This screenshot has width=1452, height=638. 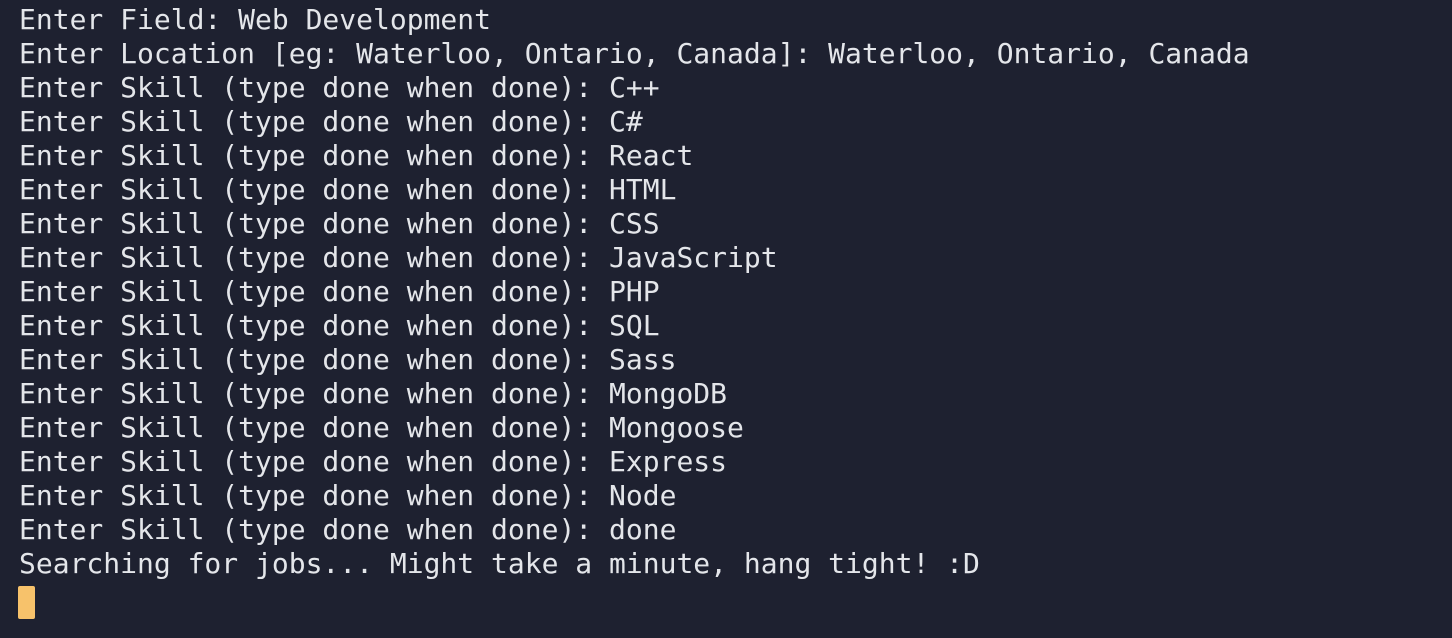 I want to click on output-line-skill: Enter Skill (type done when done): CSS, so click(x=339, y=223).